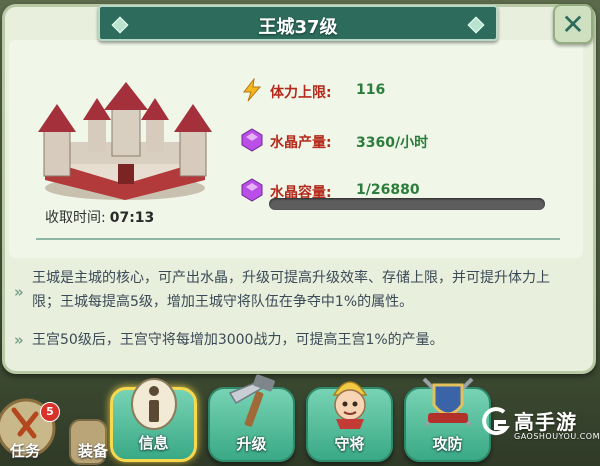 The height and width of the screenshot is (466, 600). I want to click on collect-time: 收取时间: 07:13, so click(99, 217).